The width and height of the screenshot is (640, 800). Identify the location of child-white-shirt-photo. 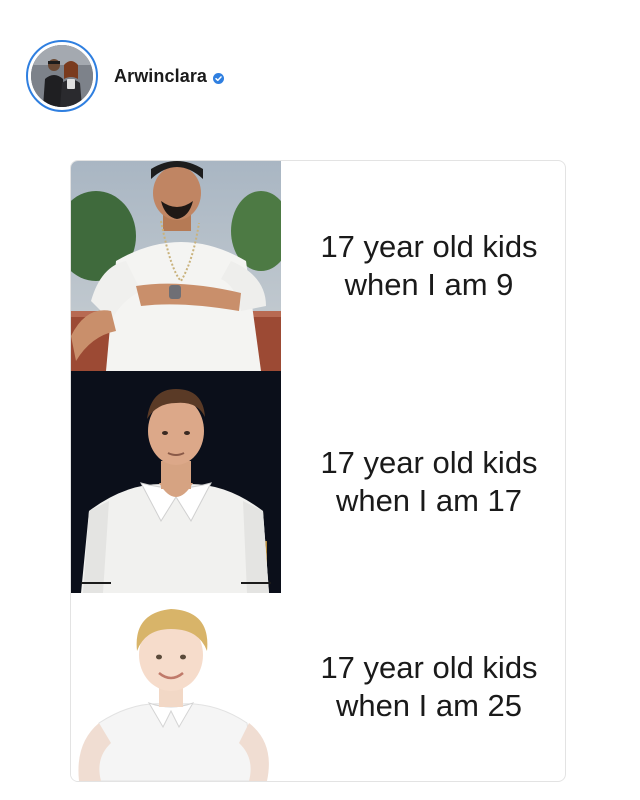
(176, 687).